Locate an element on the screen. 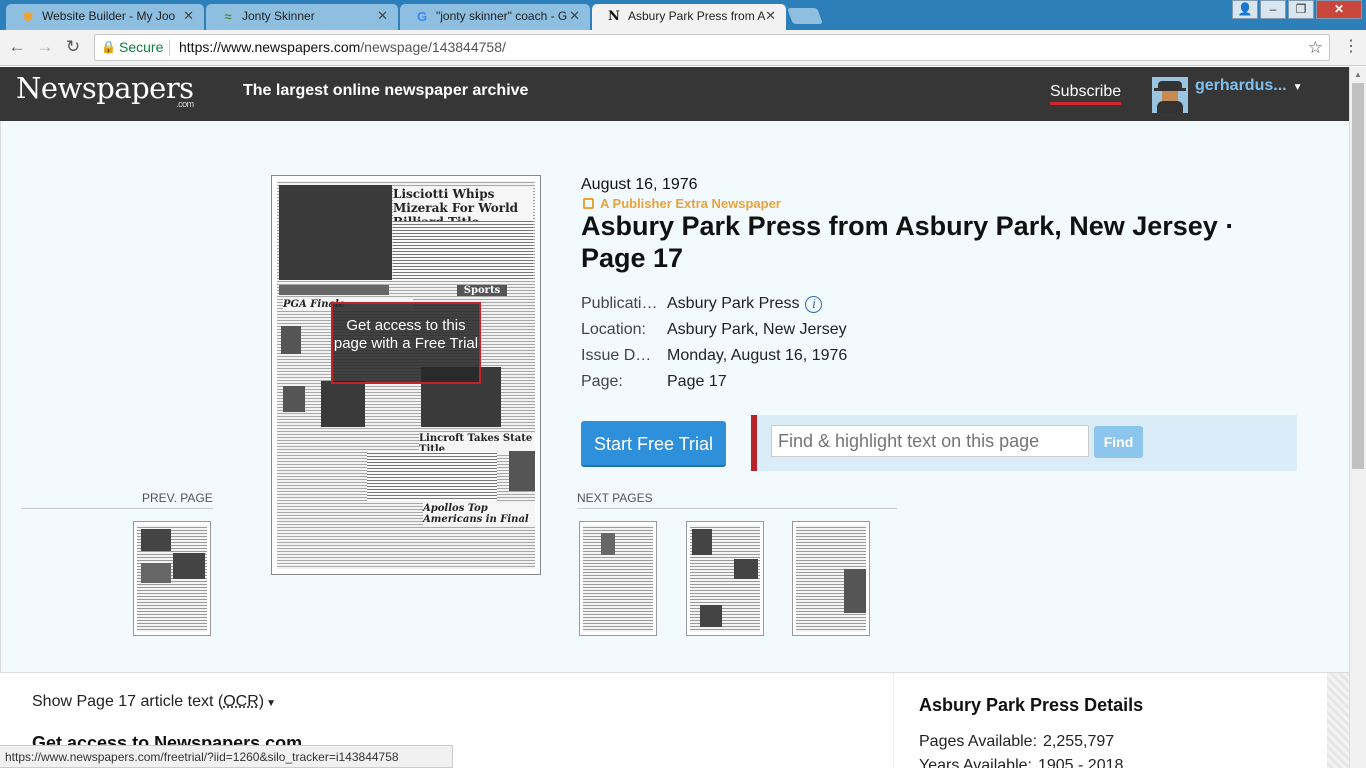 The height and width of the screenshot is (768, 1366). newspapers-logo: Newspapers .com is located at coordinates (105, 90).